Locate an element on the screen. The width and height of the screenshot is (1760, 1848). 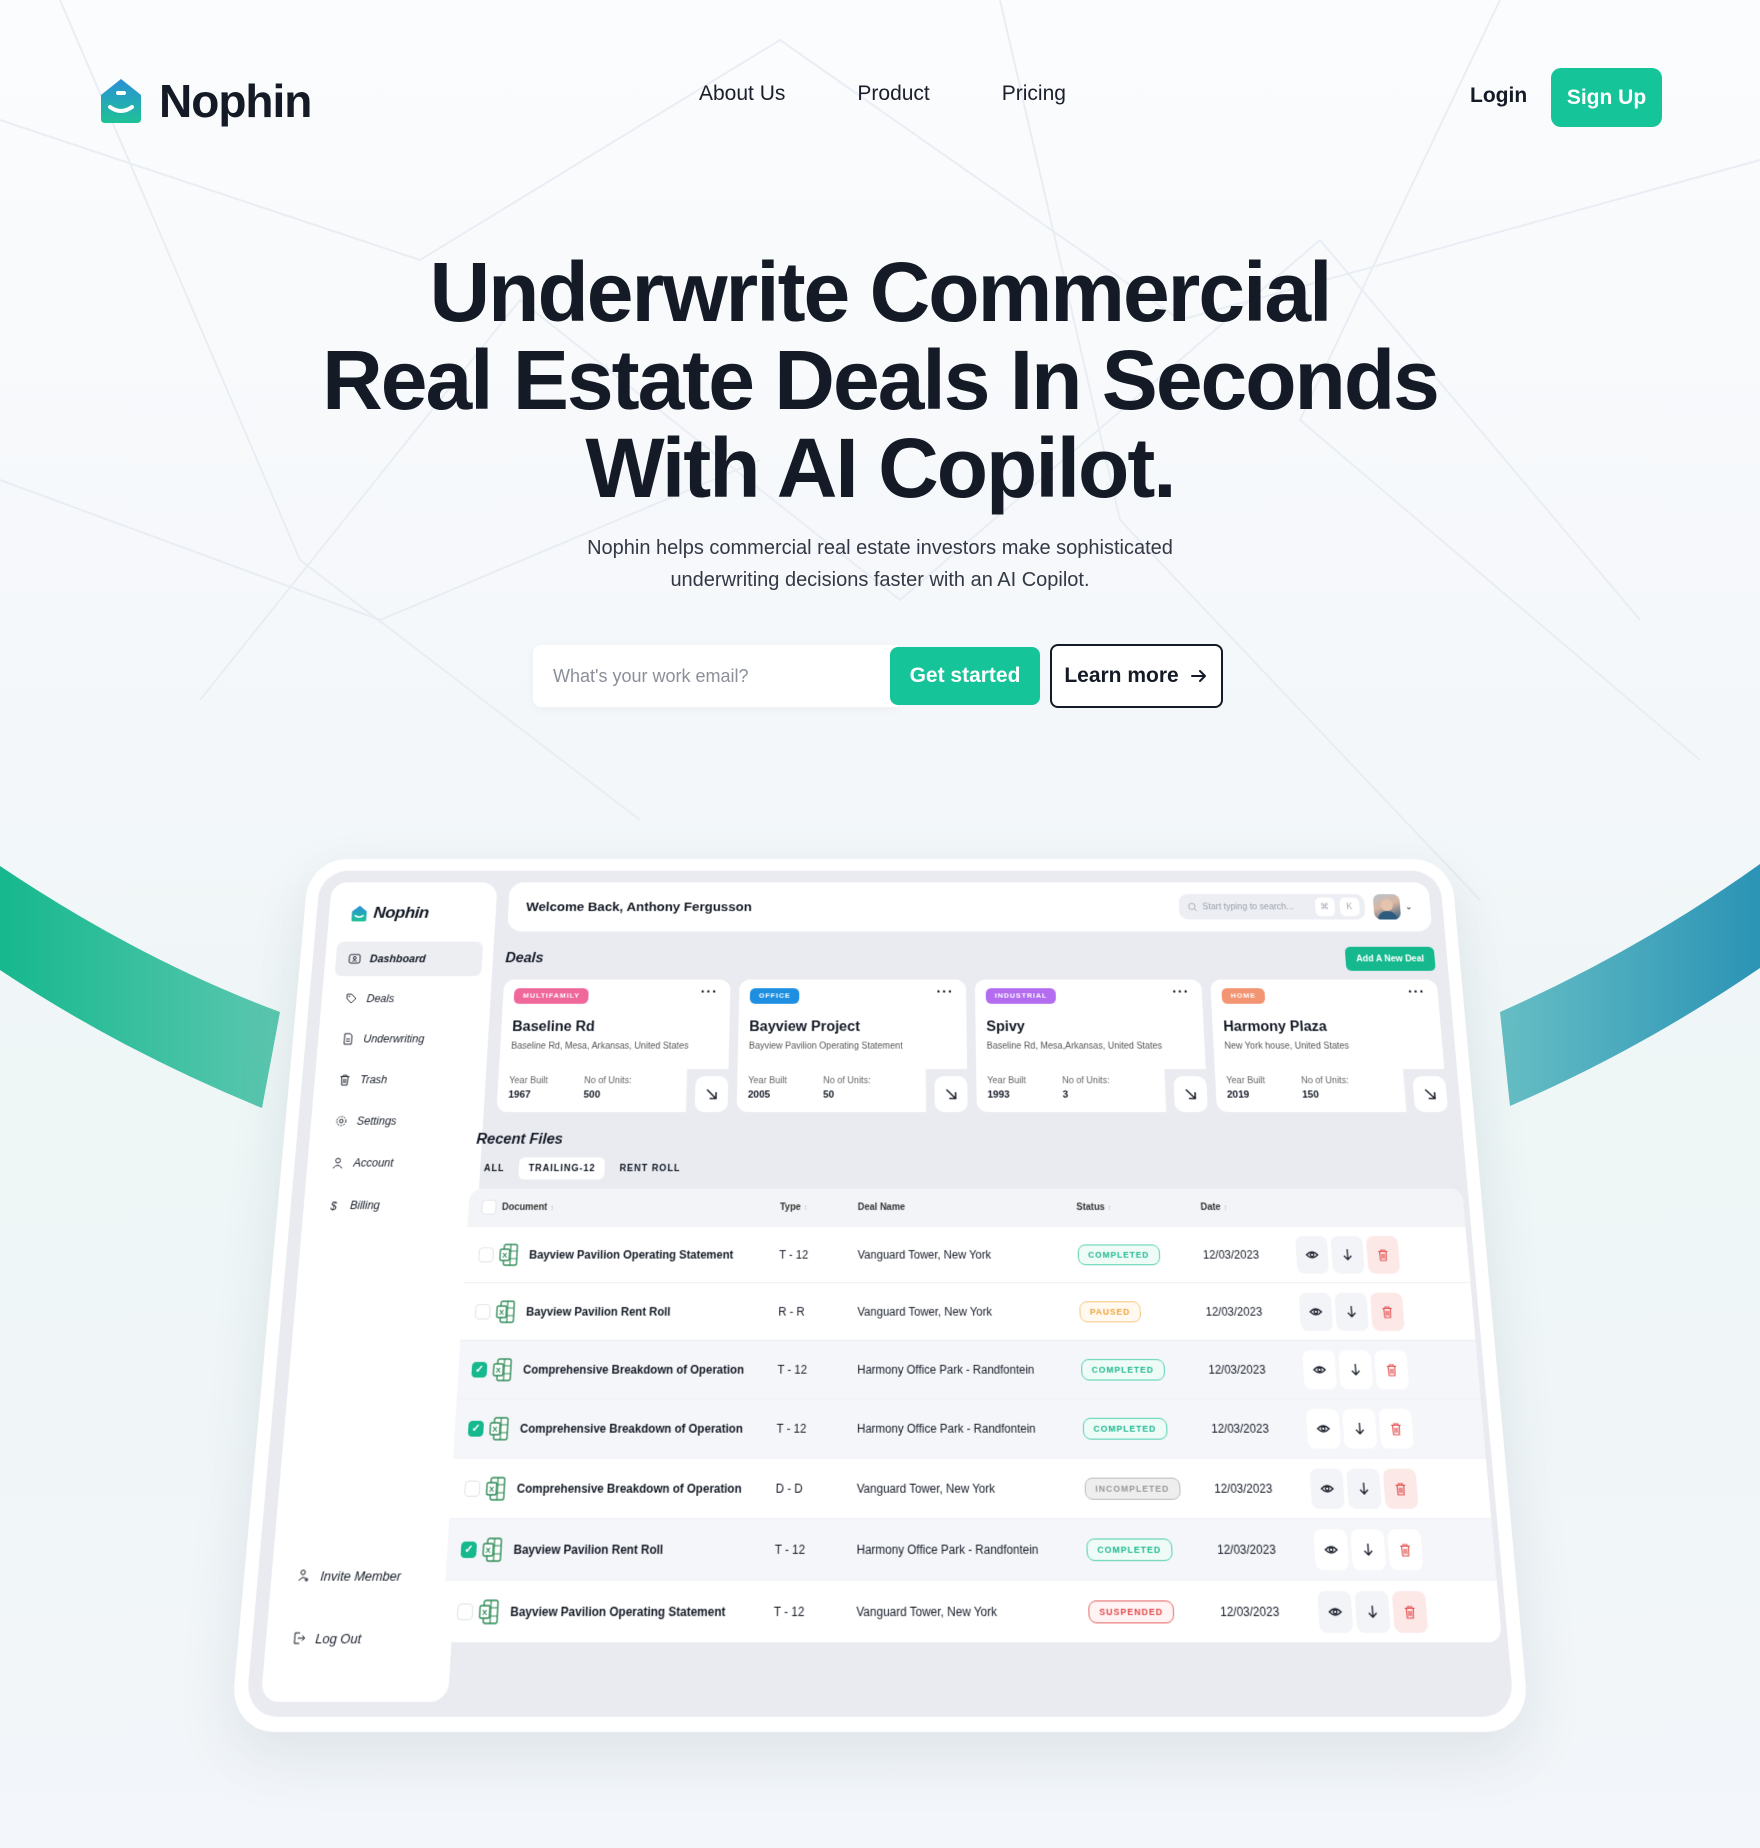
sidebar-item-settings: Settings is located at coordinates (397, 1121).